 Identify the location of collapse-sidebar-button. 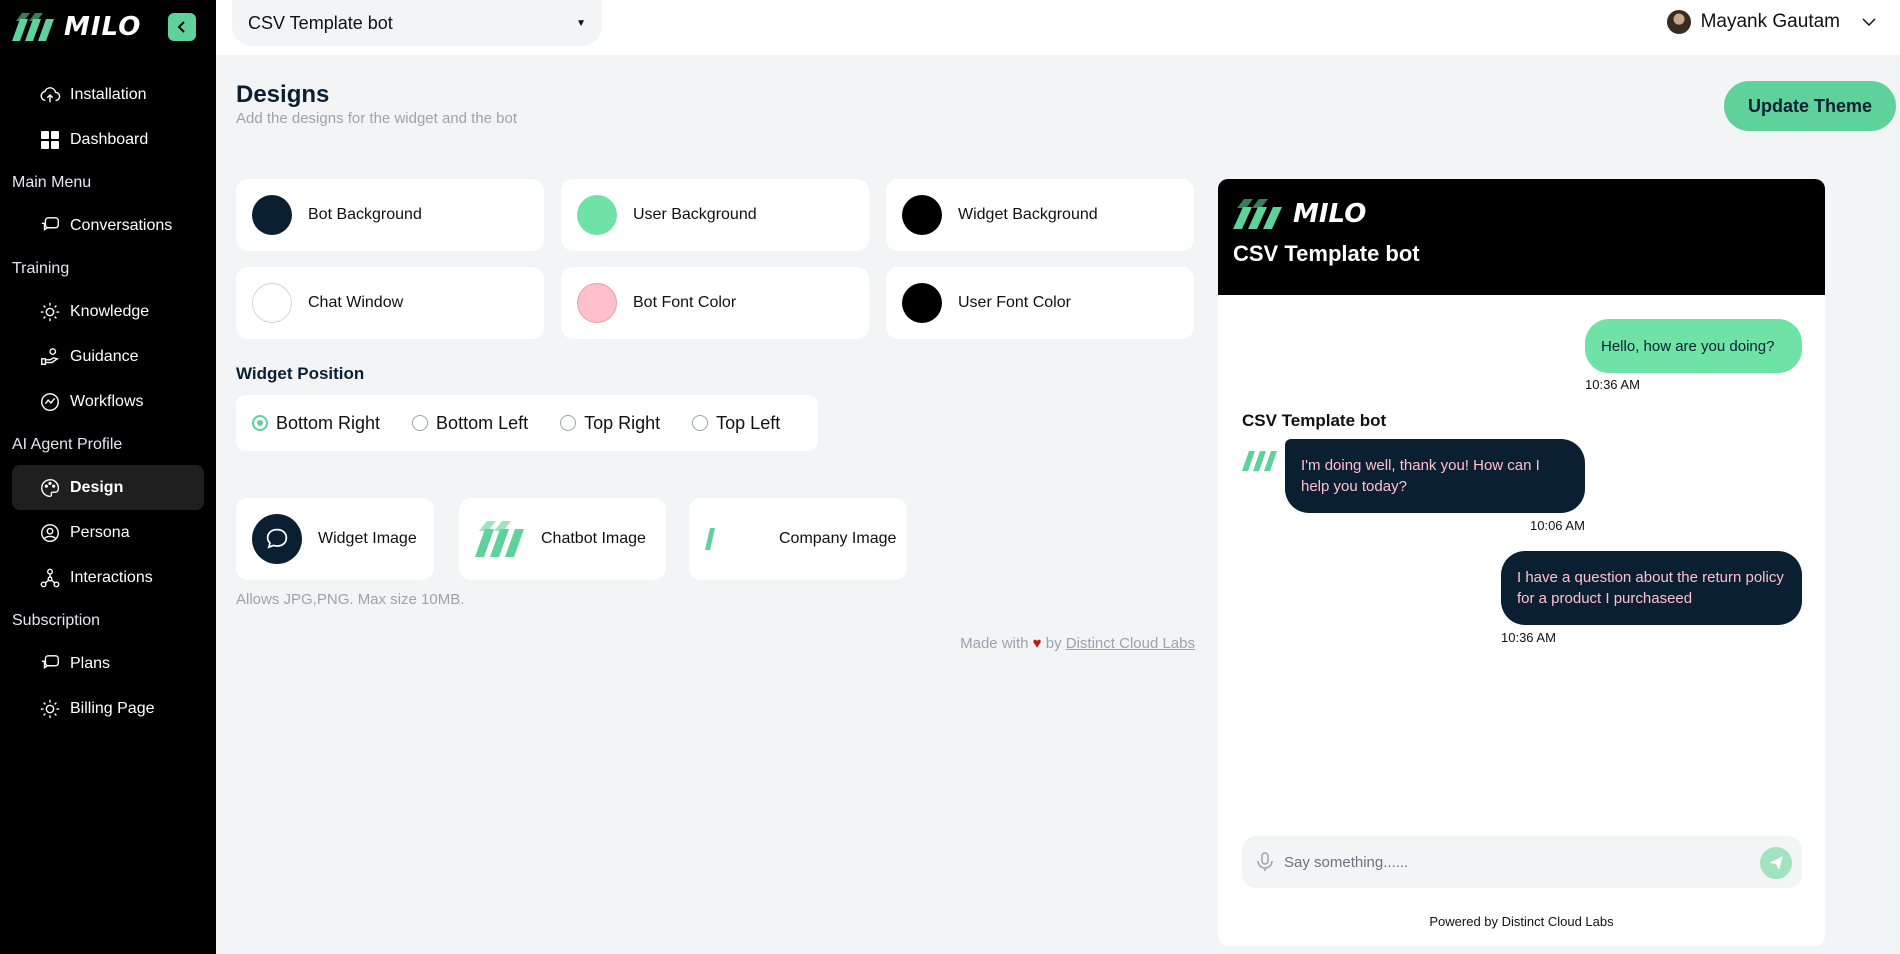
(182, 27).